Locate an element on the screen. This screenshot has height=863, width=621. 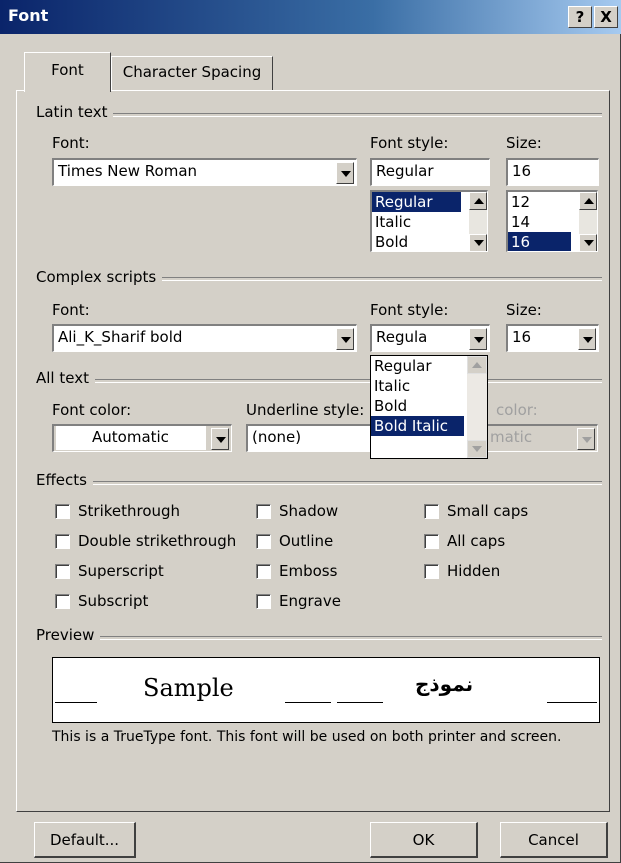
underline-style-label: Underline style: is located at coordinates (305, 410).